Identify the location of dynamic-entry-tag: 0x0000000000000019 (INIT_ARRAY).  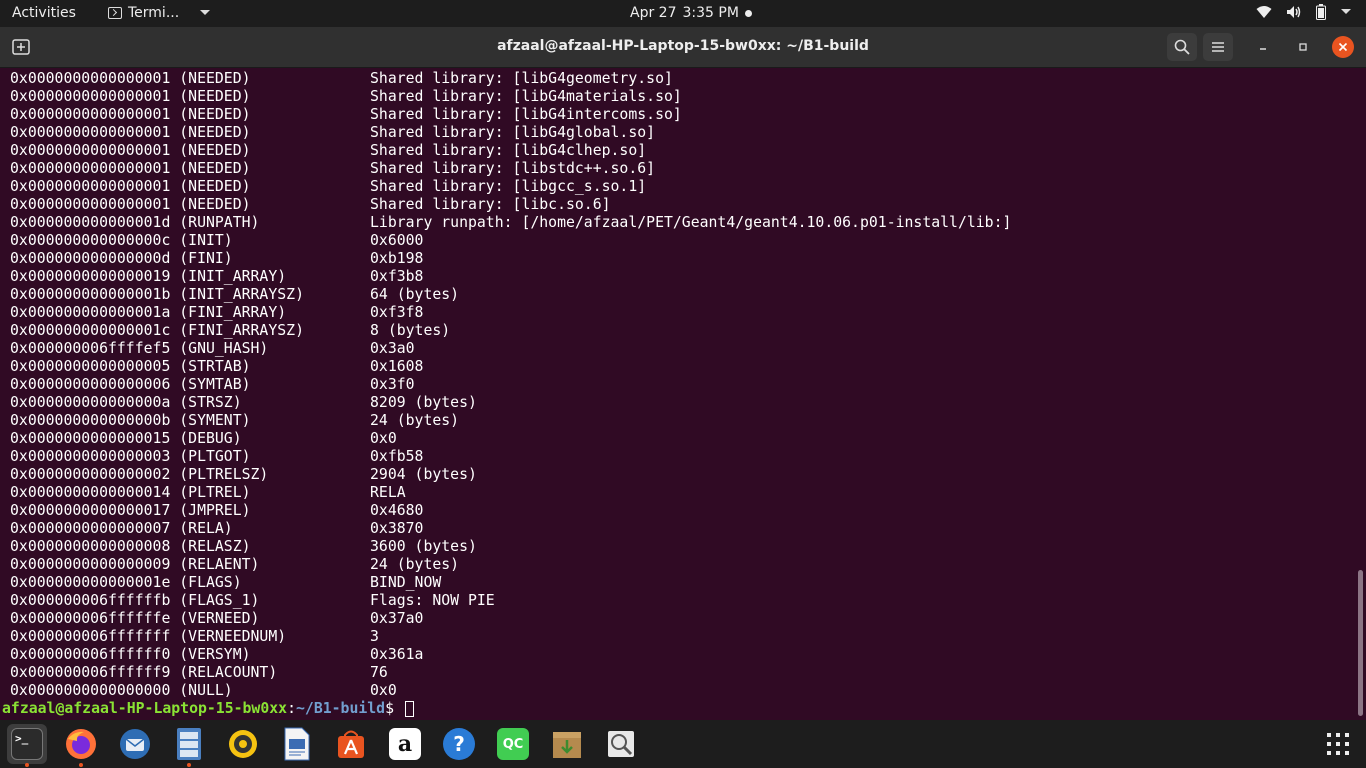
(148, 276).